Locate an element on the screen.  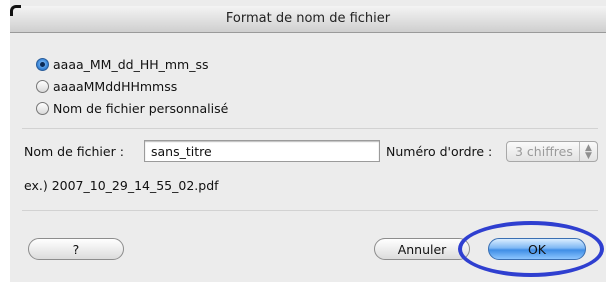
updown-arrows-icon: ▲ ▼ is located at coordinates (588, 151).